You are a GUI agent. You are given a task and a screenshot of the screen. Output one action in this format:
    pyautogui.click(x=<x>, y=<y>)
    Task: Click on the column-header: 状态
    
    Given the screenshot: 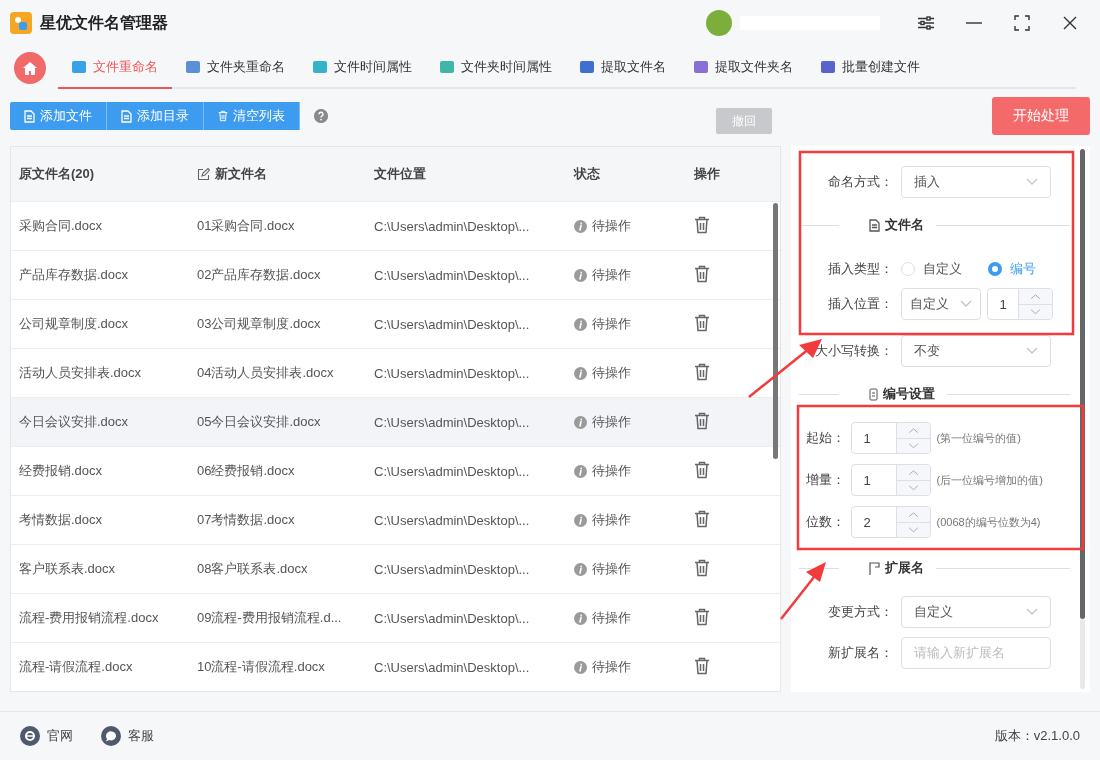 What is the action you would take?
    pyautogui.click(x=587, y=174)
    